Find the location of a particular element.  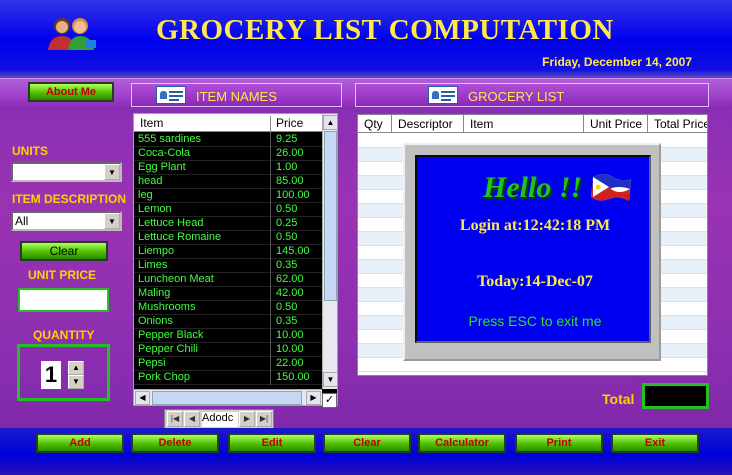

column-header-descriptor: Descriptor is located at coordinates (428, 124).